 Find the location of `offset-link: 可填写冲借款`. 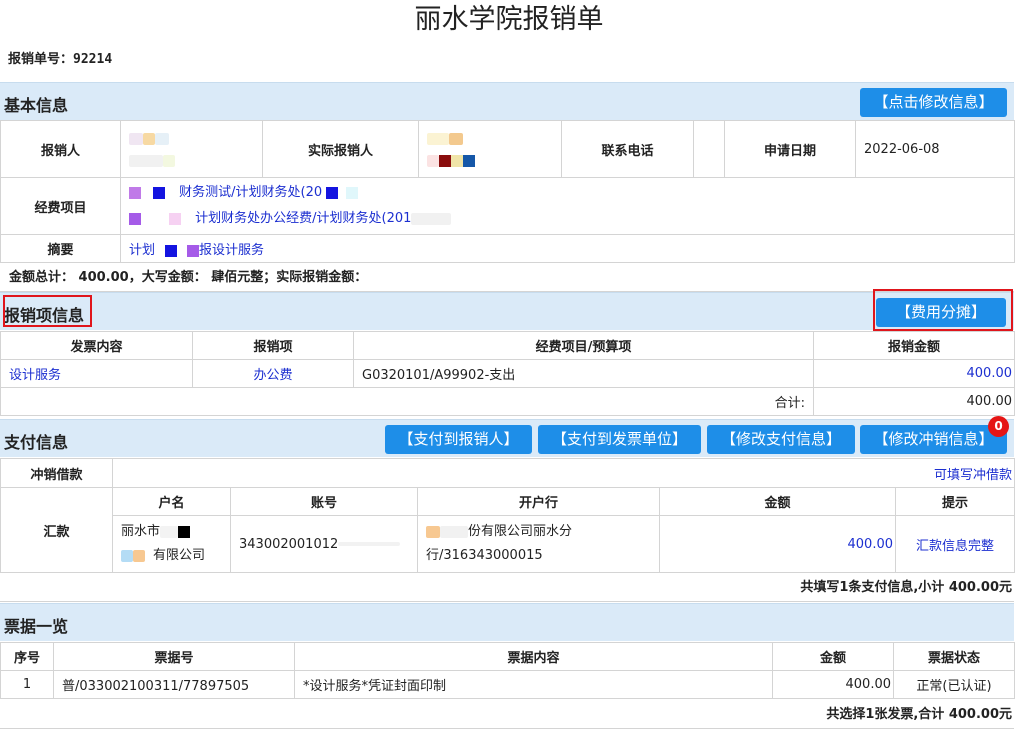

offset-link: 可填写冲借款 is located at coordinates (563, 473).